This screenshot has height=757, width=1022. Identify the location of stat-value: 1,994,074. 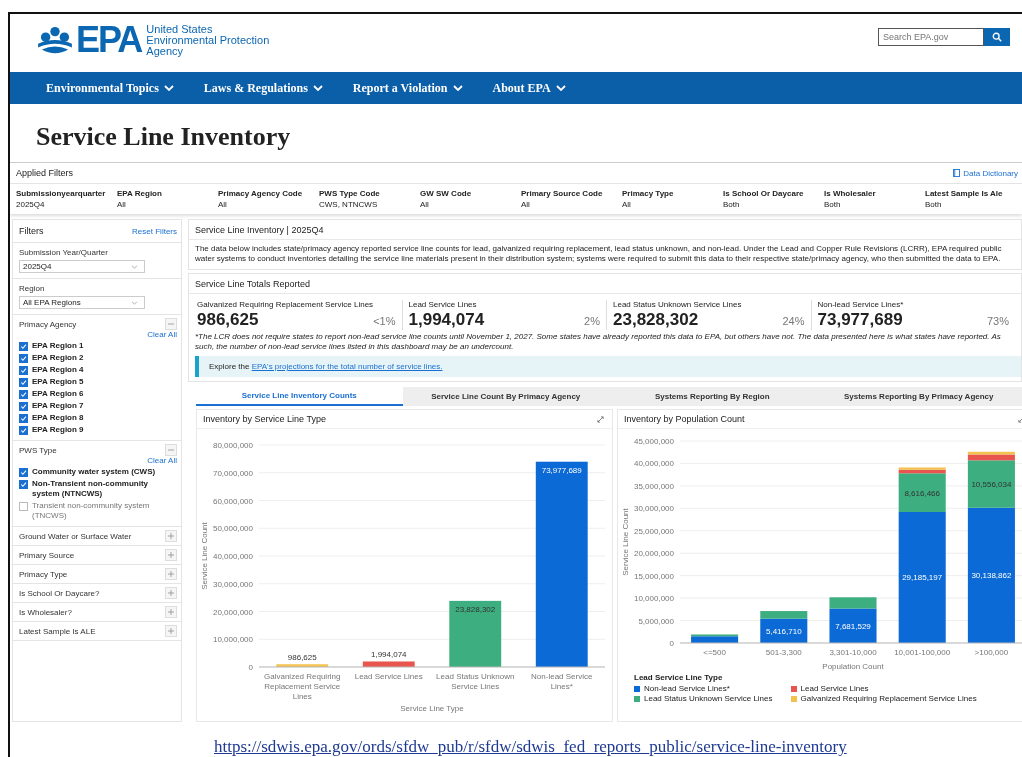
(446, 320).